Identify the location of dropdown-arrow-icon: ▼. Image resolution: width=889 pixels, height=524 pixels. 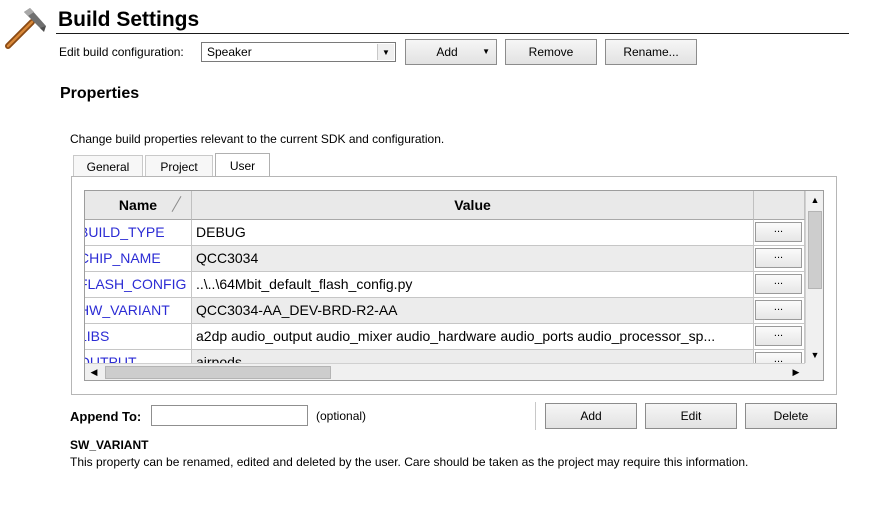
(486, 51).